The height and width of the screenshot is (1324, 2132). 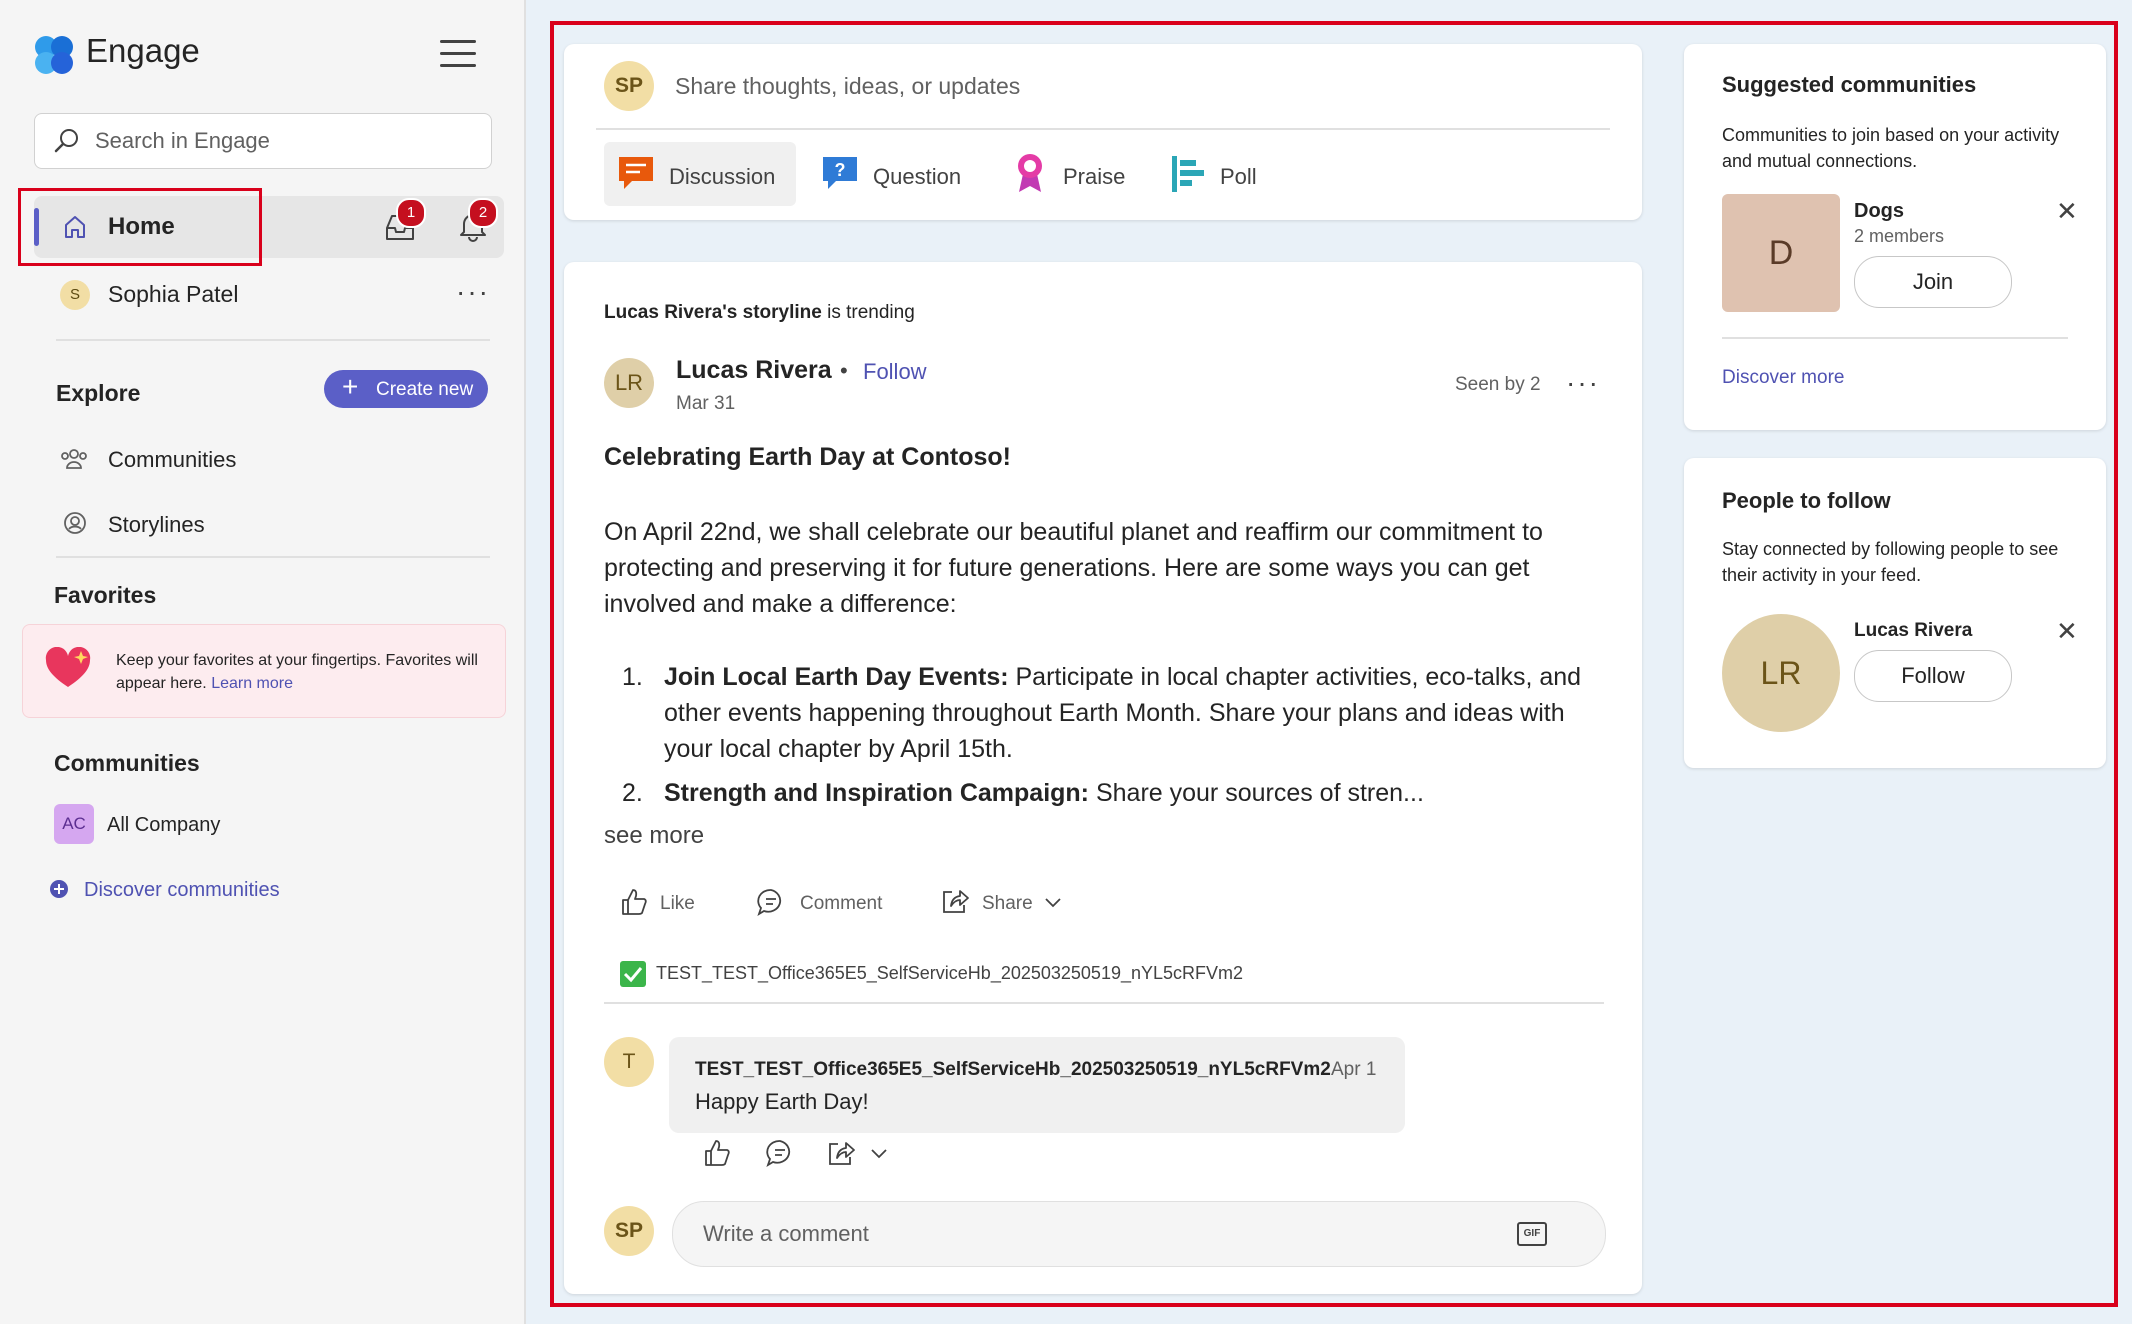 I want to click on communities-icon, so click(x=74, y=459).